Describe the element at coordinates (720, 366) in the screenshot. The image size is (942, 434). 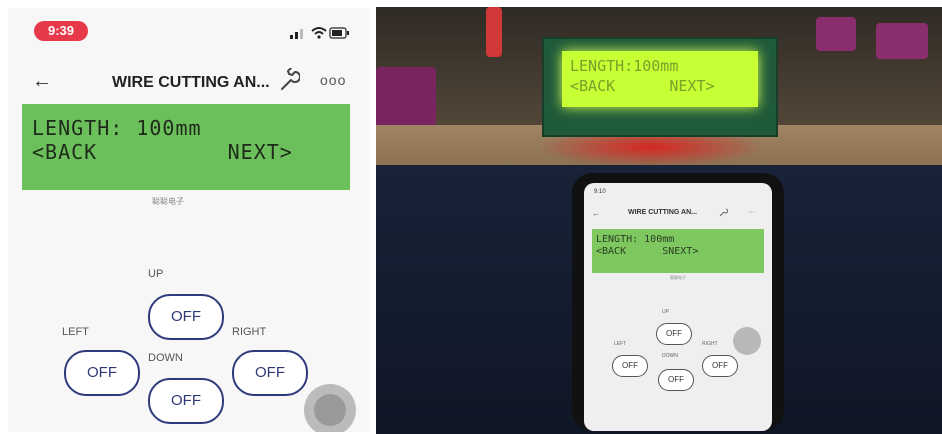
I see `phone-right-button: OFF` at that location.